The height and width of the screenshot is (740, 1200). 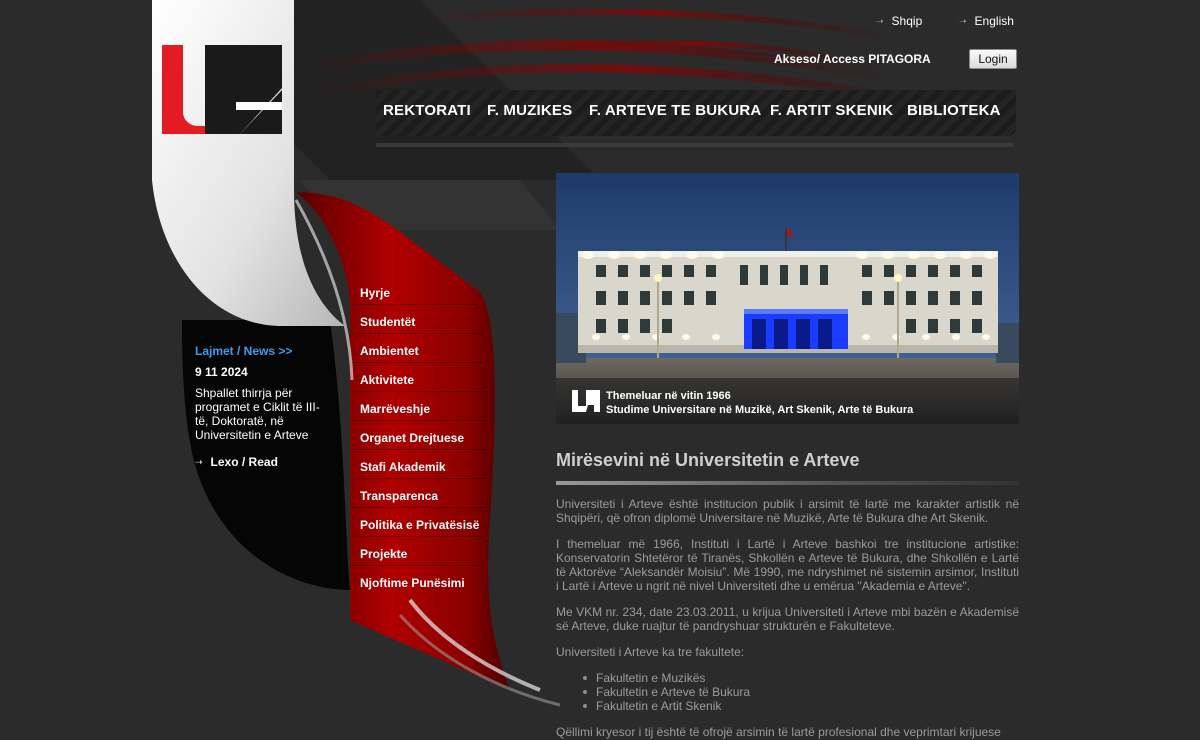 I want to click on paragraph-faculties-intro: Universiteti i Arteve ka tre fakultete:, so click(x=650, y=652).